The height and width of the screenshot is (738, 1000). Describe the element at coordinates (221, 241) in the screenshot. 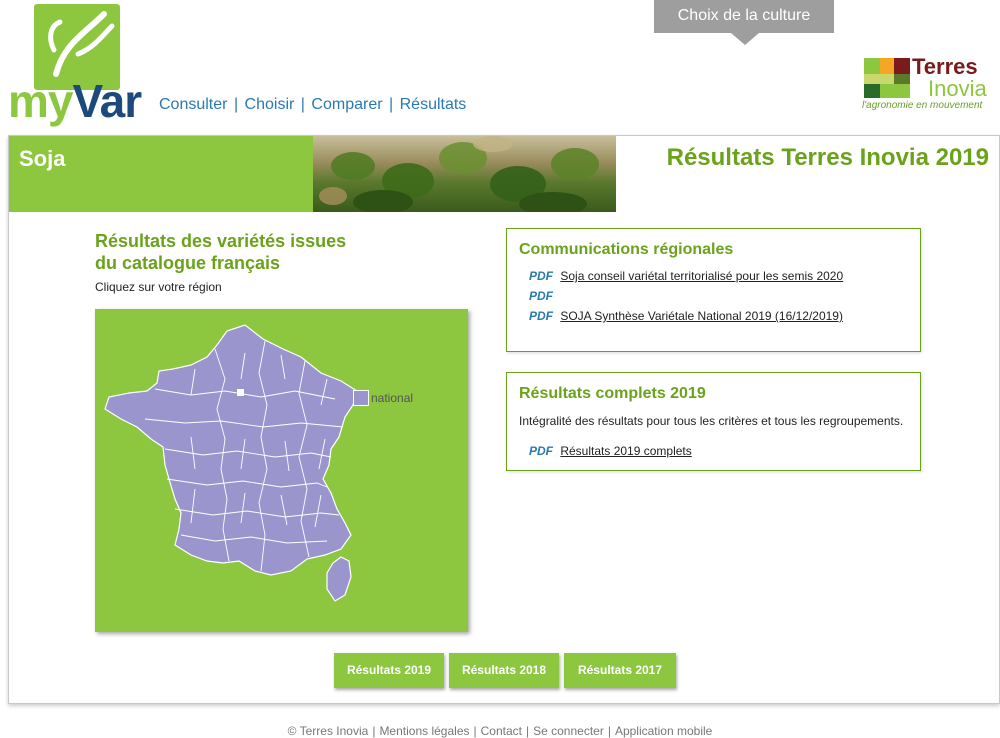

I see `catalogue-title-line1: Résultats des variétés issues` at that location.